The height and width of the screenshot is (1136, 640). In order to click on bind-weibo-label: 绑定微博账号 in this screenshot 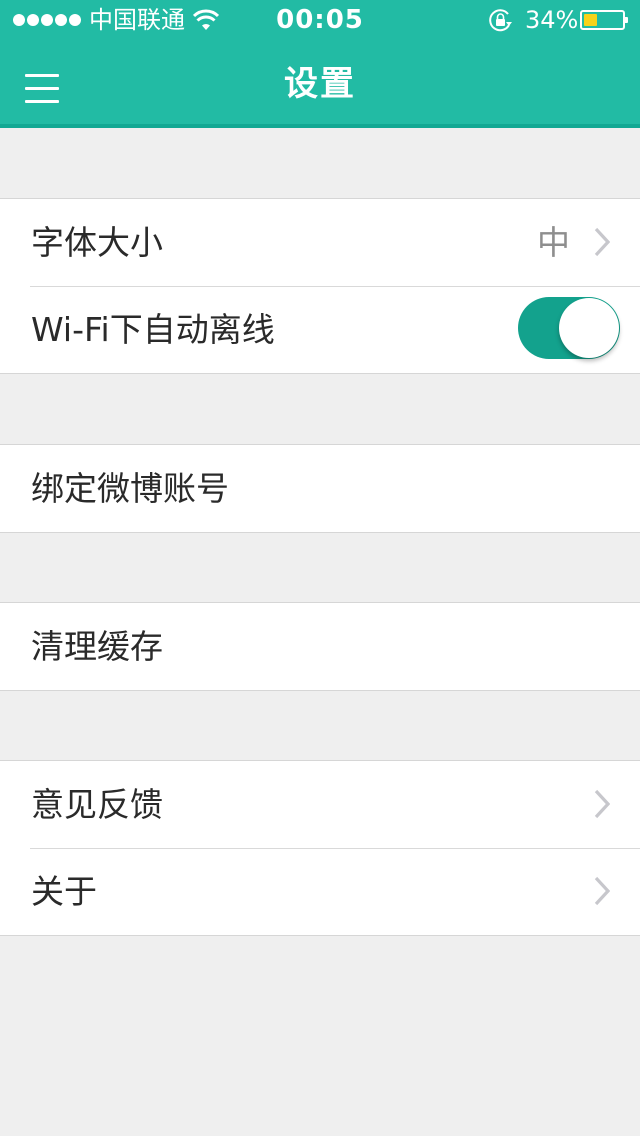, I will do `click(130, 488)`.